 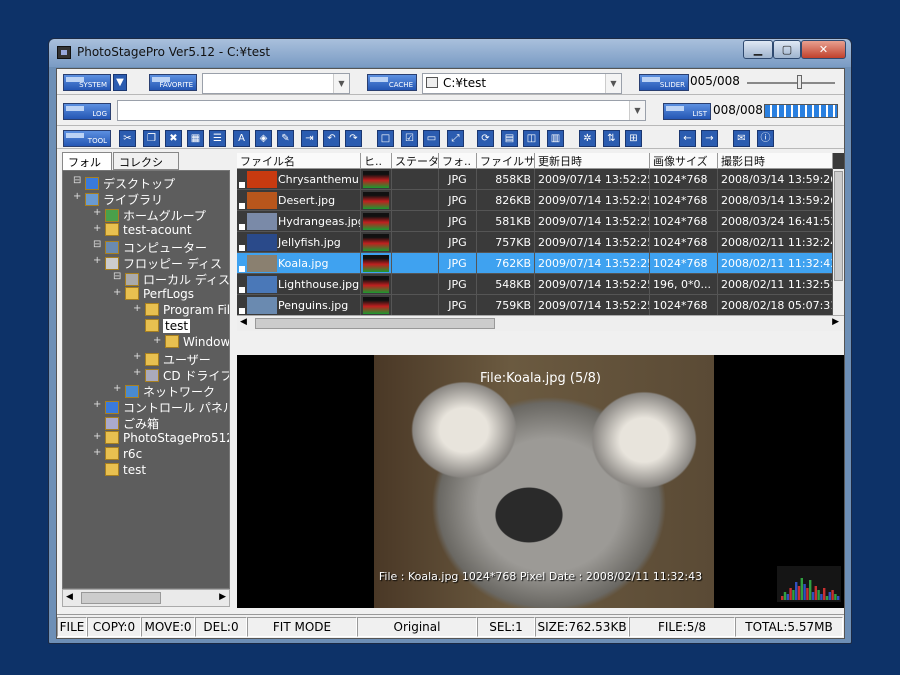 What do you see at coordinates (309, 138) in the screenshot?
I see `move-icon: ⇥` at bounding box center [309, 138].